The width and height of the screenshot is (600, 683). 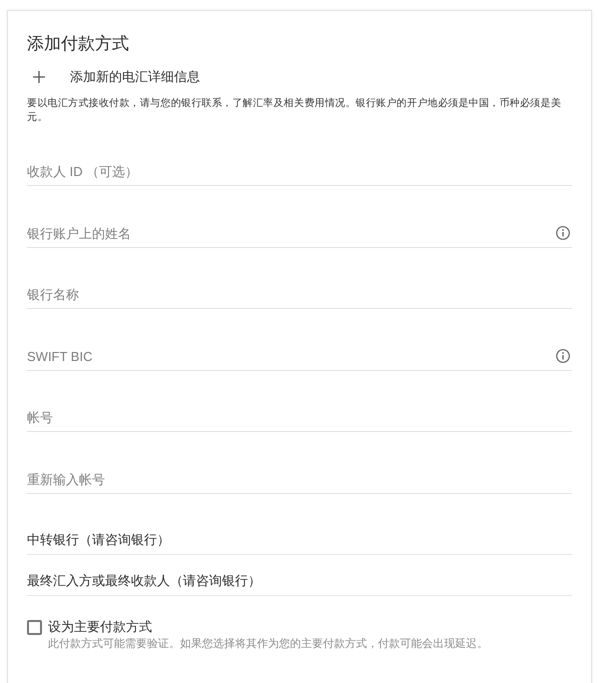 I want to click on form-title: 添加付款方式, so click(x=78, y=44).